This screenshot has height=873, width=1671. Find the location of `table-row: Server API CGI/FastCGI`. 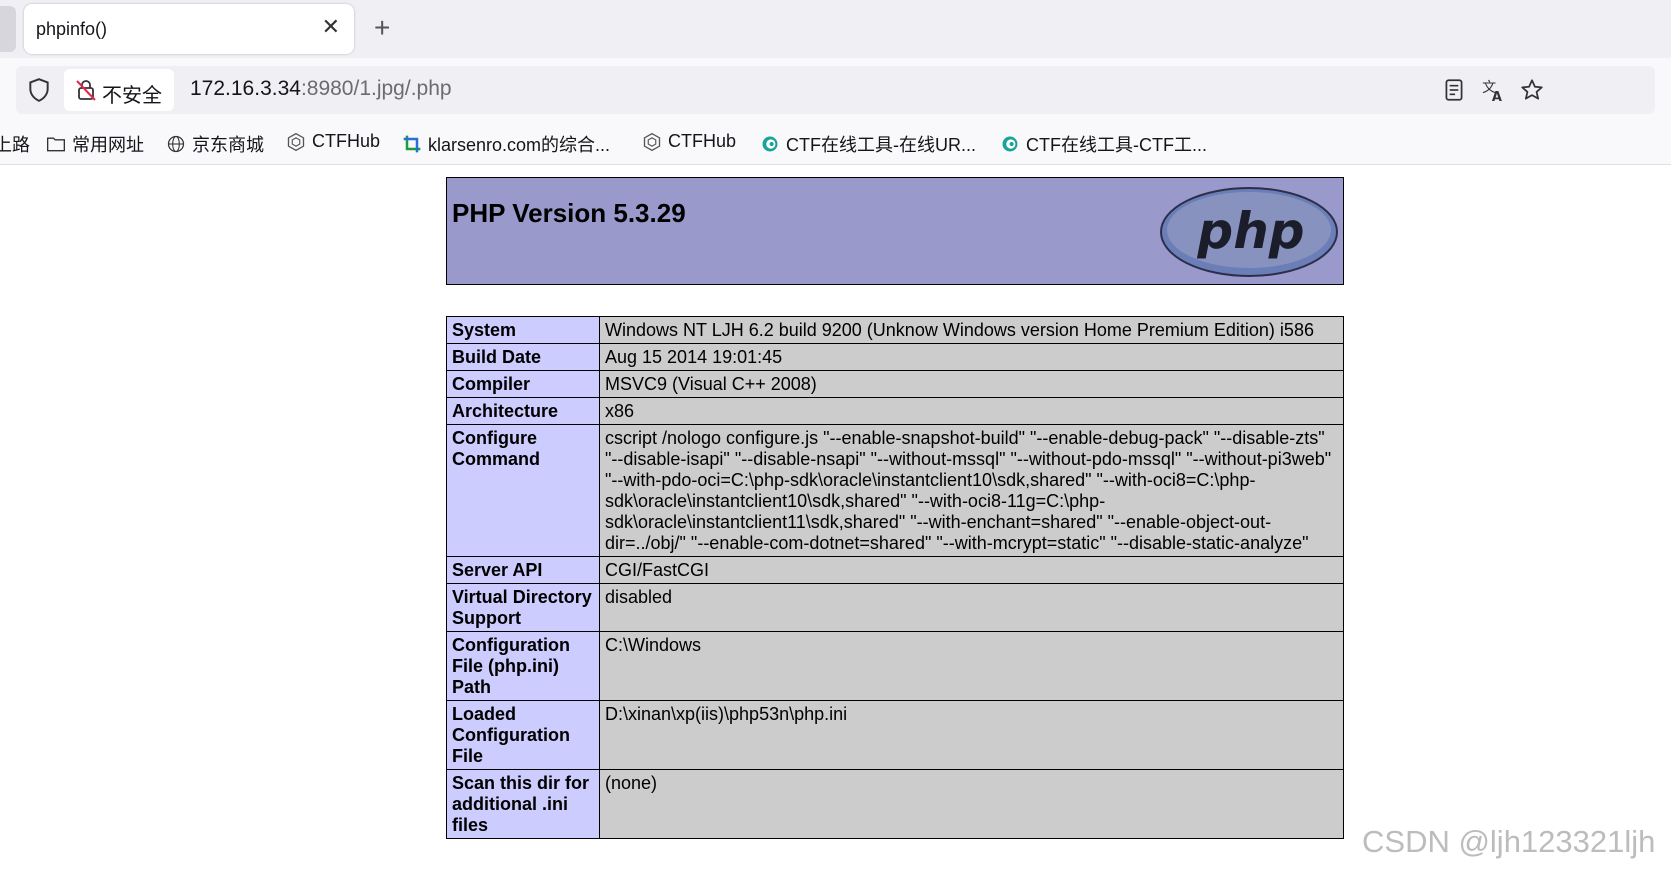

table-row: Server API CGI/FastCGI is located at coordinates (895, 570).